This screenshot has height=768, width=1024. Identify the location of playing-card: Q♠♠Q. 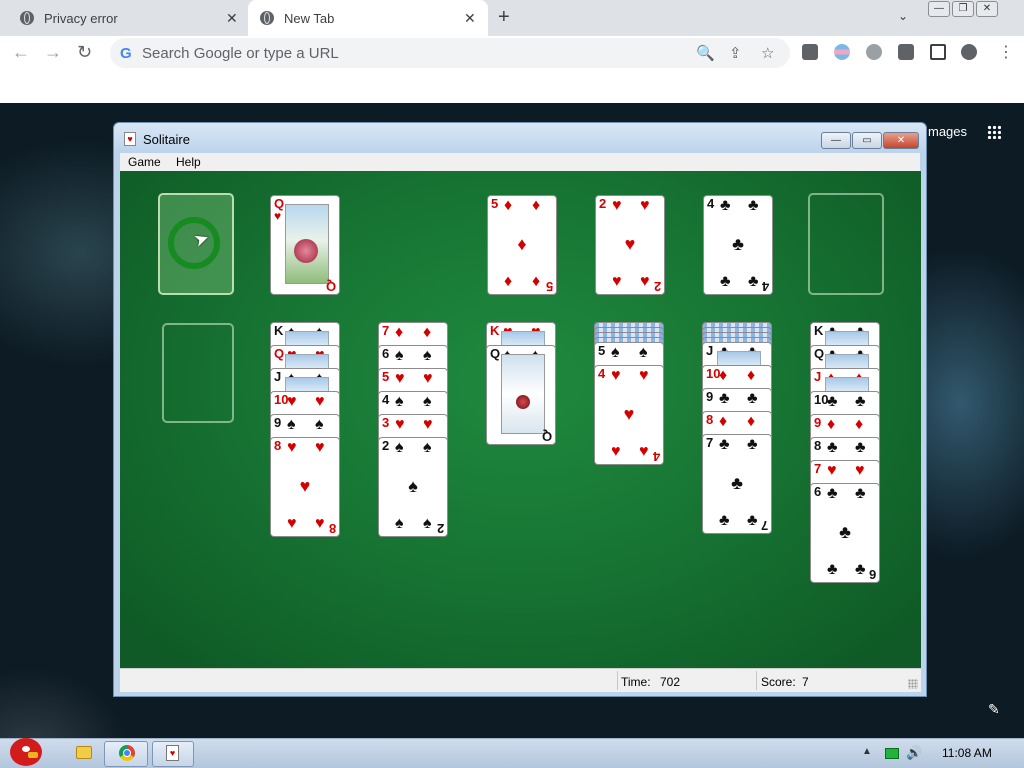
(521, 395).